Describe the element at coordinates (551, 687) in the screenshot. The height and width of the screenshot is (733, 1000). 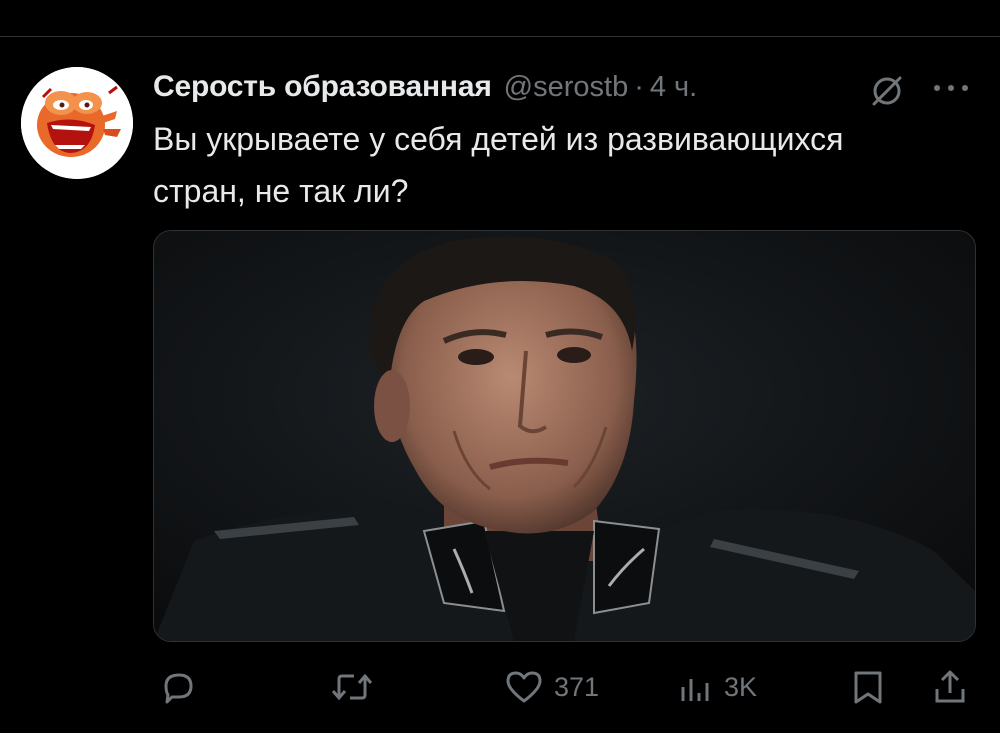
I see `like-button: 371` at that location.